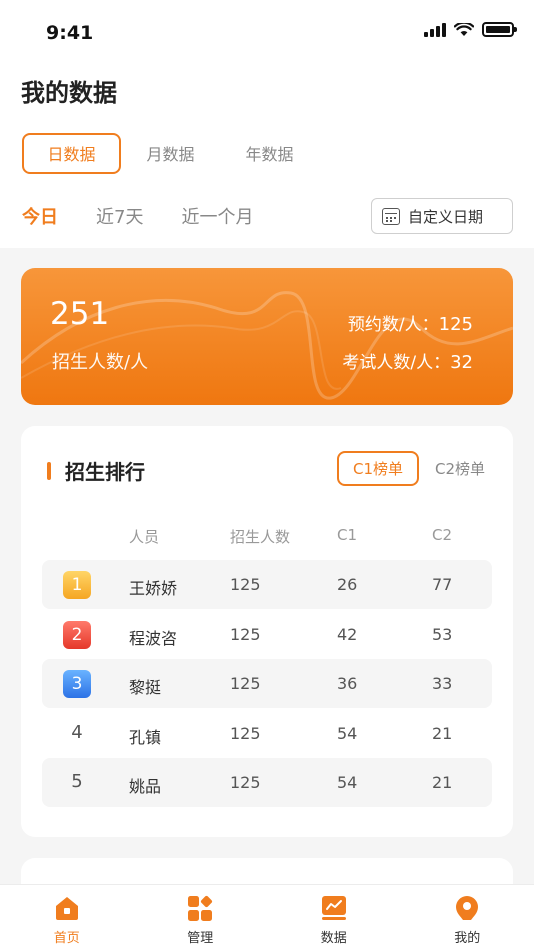 This screenshot has height=950, width=534. I want to click on custom-date-button: 自定义日期, so click(442, 216).